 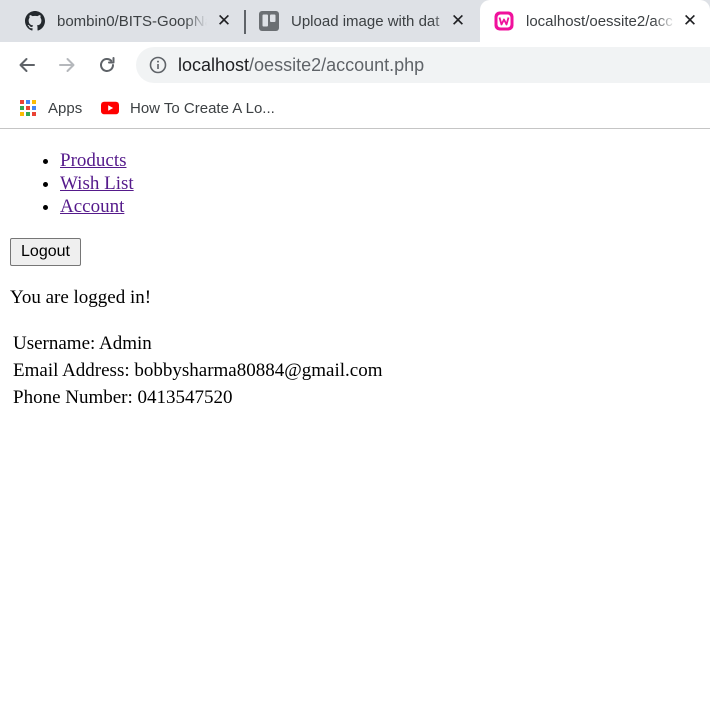 I want to click on url-path: /oessite2/account.php, so click(x=337, y=65).